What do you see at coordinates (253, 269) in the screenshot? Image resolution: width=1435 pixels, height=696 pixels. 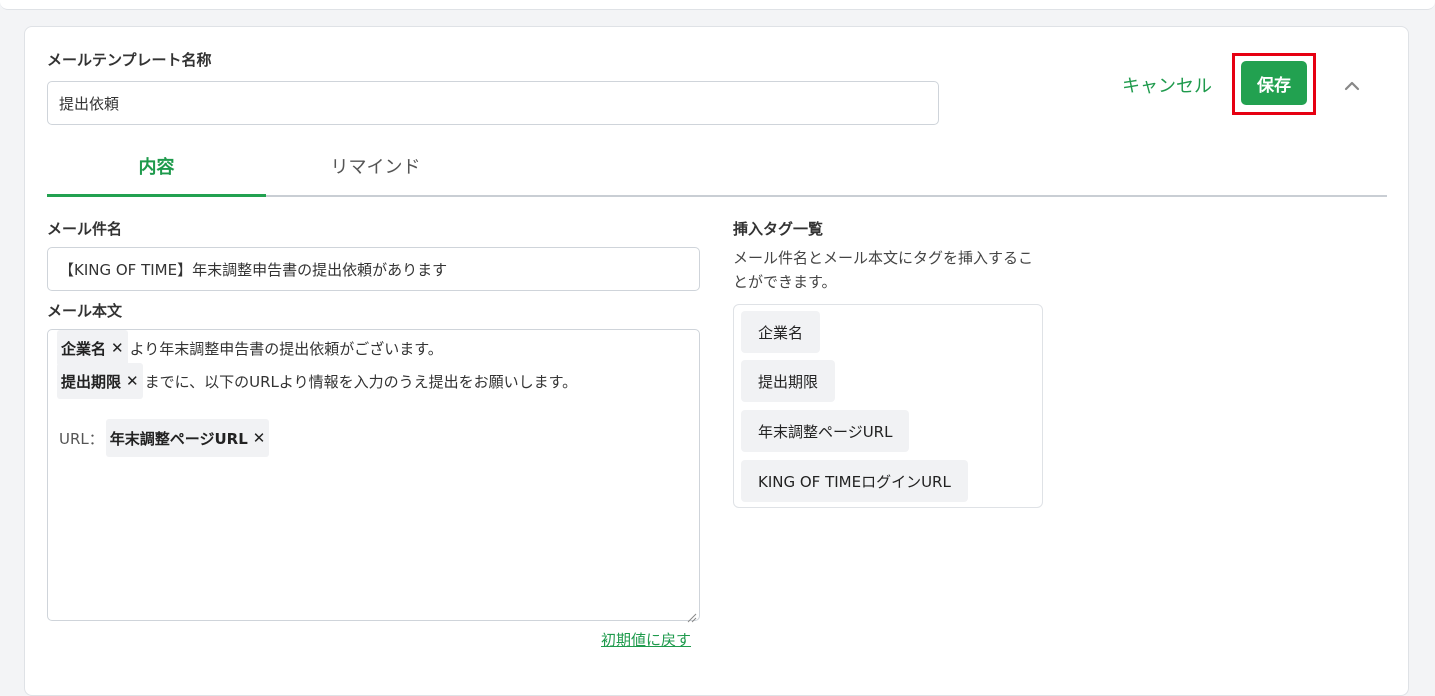 I see `subject-value: 【KING OF TIME】年末調整申告書の提出依頼があります` at bounding box center [253, 269].